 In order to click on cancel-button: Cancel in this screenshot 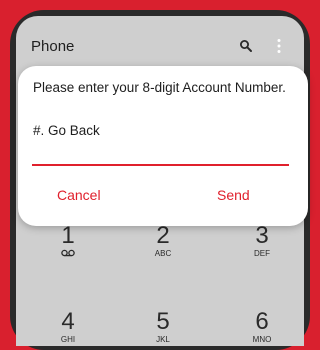, I will do `click(79, 195)`.